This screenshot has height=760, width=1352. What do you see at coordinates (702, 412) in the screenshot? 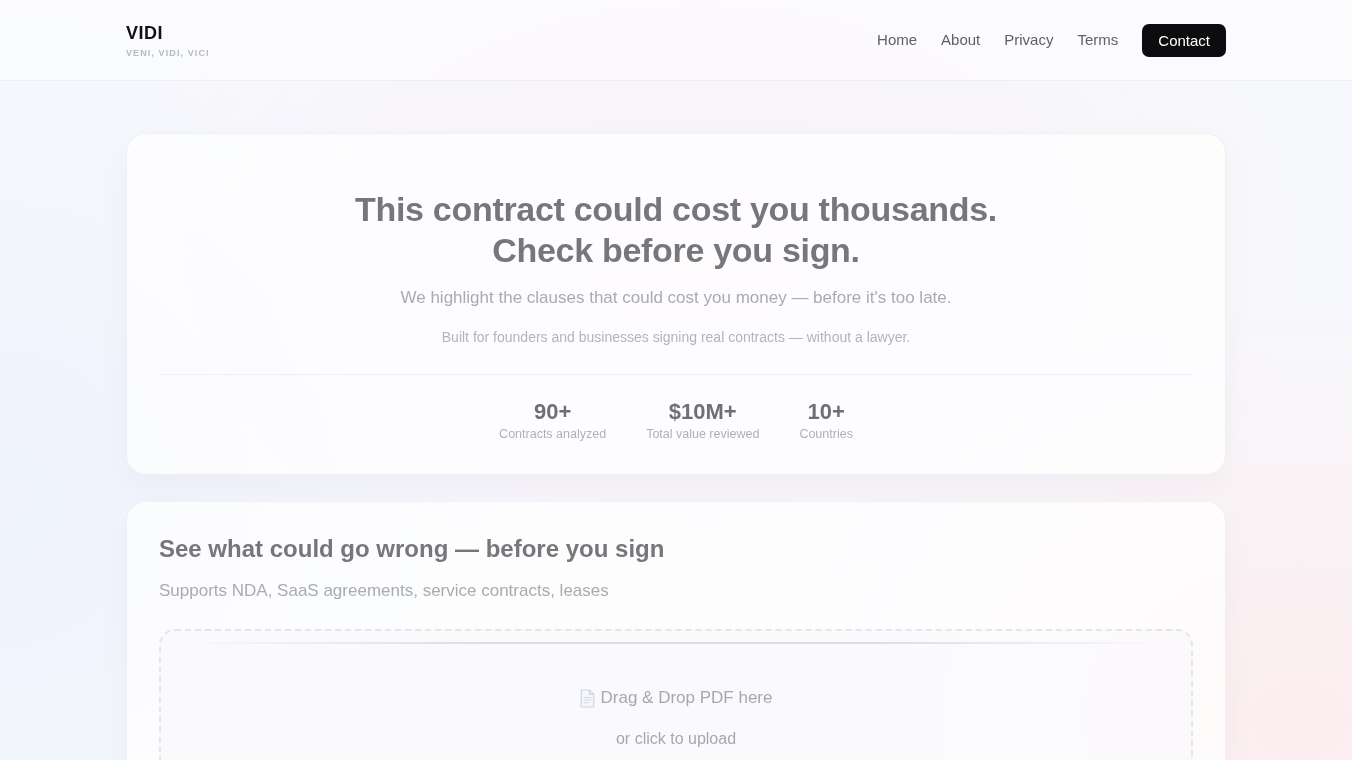
I see `stat-value: $10M+` at bounding box center [702, 412].